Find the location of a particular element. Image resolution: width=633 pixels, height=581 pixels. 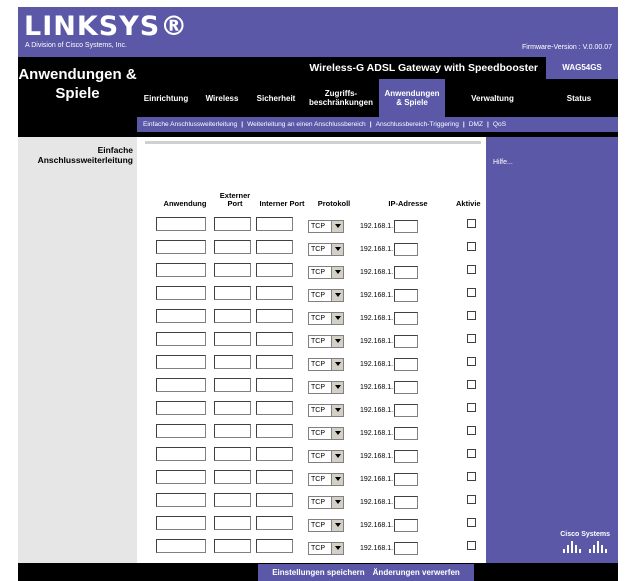

tab-status: Status is located at coordinates (579, 98).